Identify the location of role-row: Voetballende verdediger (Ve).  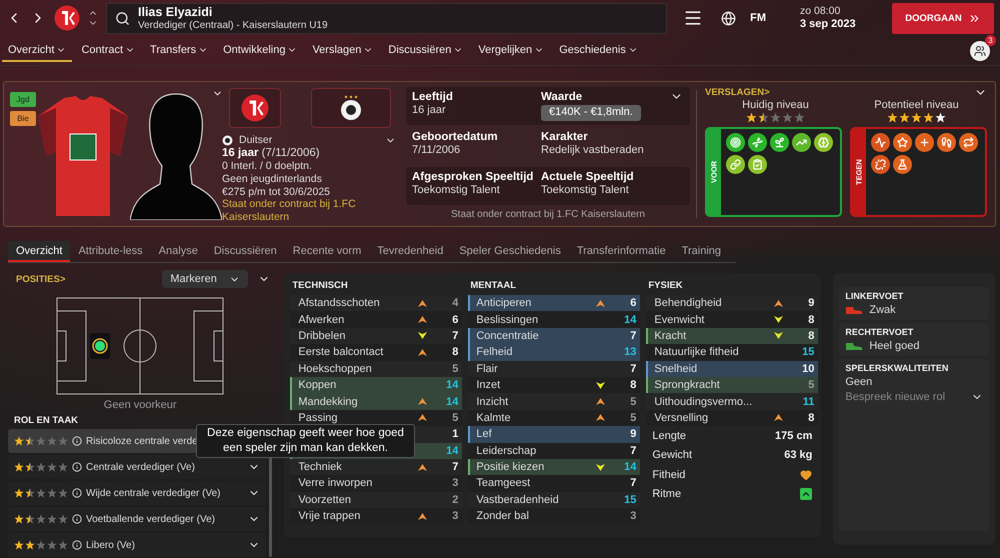
(137, 519).